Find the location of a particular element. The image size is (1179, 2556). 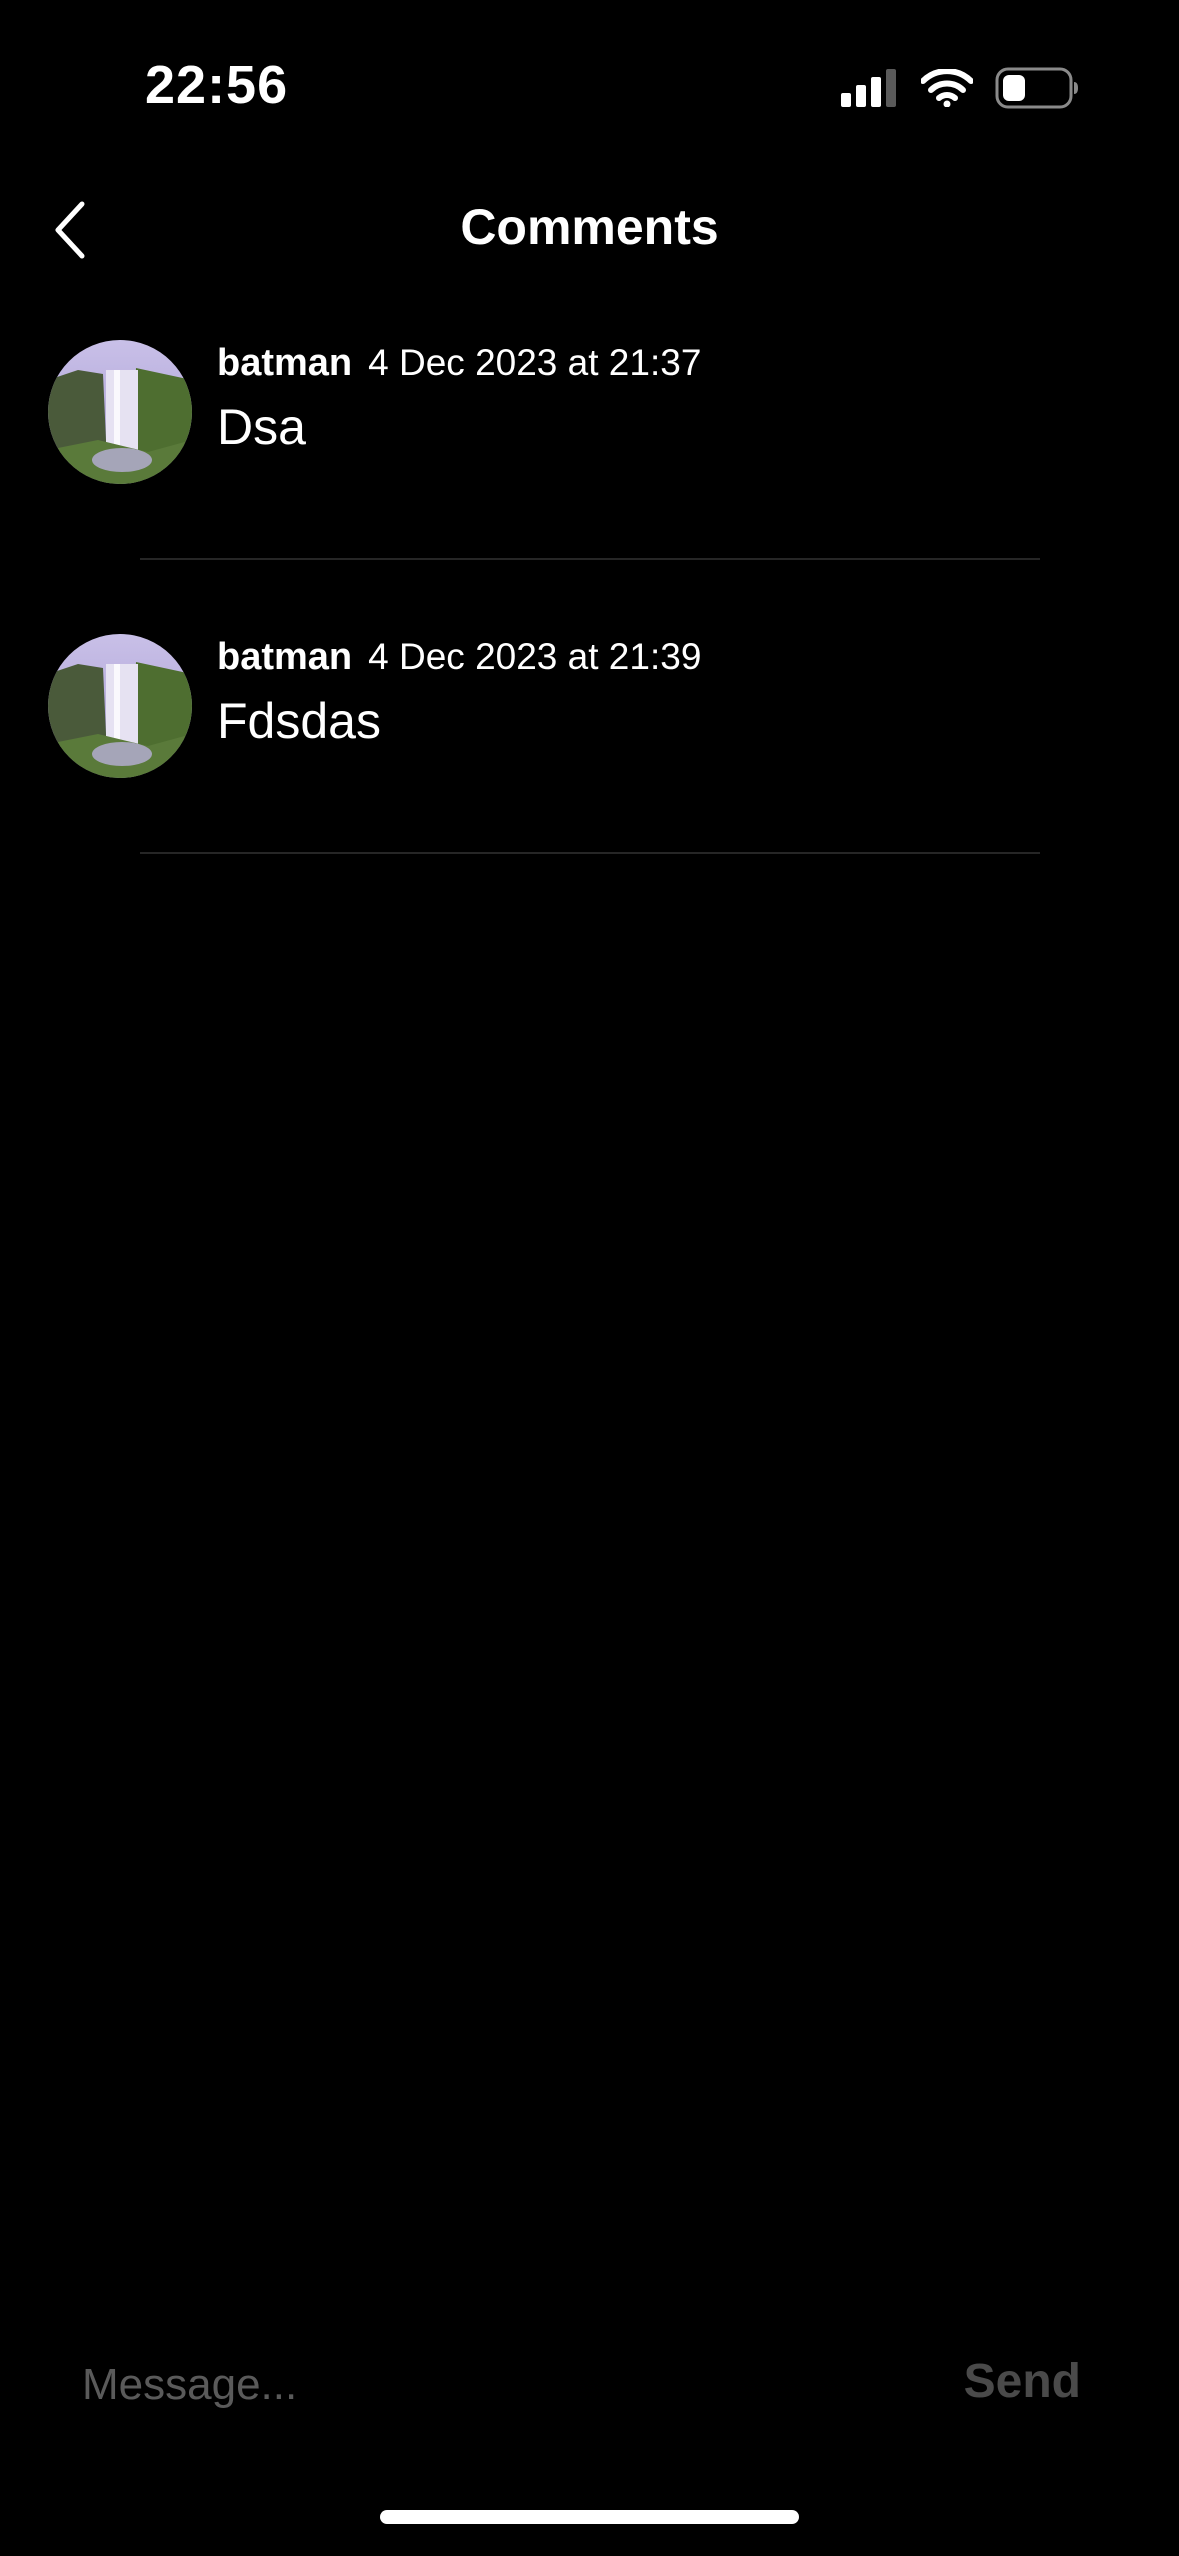

comment-item: batman 4 Dec 2023 at 21:37 Dsa is located at coordinates (589, 455).